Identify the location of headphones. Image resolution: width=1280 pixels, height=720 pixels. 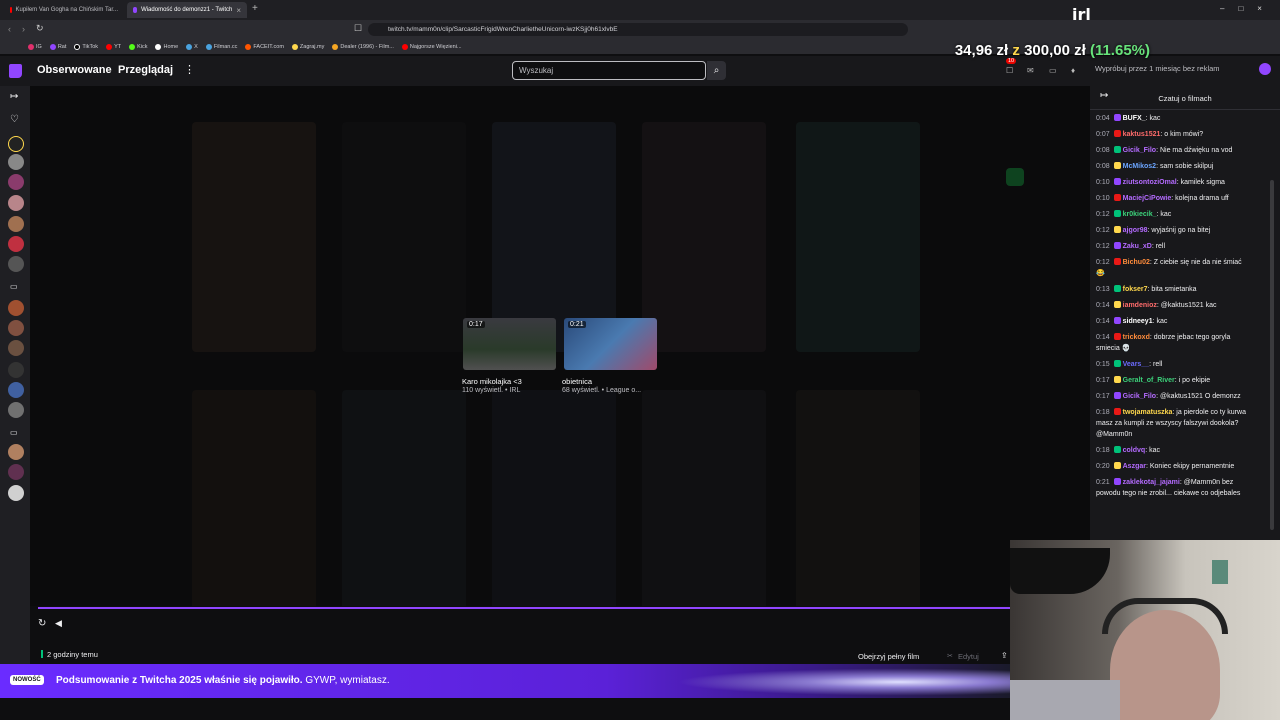
(1165, 616).